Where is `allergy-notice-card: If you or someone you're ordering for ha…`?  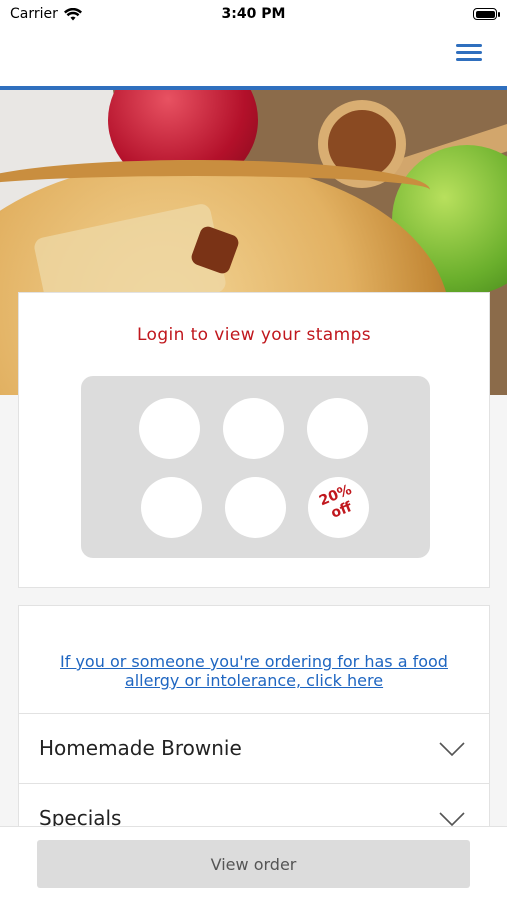
allergy-notice-card: If you or someone you're ordering for ha… is located at coordinates (254, 659).